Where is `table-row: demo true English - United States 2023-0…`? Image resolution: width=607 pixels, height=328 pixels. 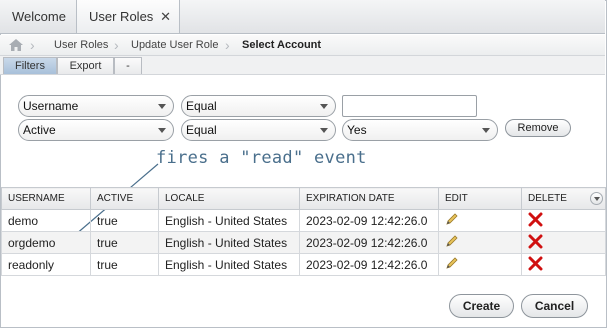
table-row: demo true English - United States 2023-0… is located at coordinates (303, 220).